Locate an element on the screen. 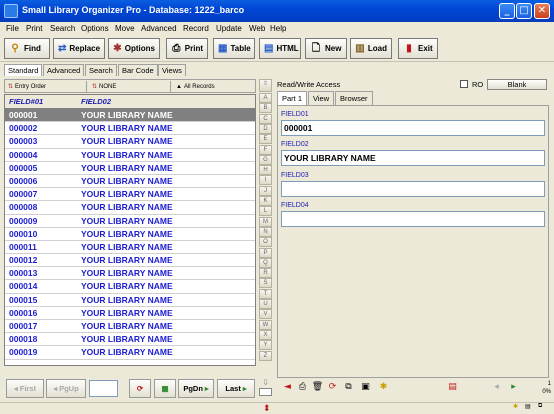 The width and height of the screenshot is (554, 414). alpha-index-s: S is located at coordinates (265, 283).